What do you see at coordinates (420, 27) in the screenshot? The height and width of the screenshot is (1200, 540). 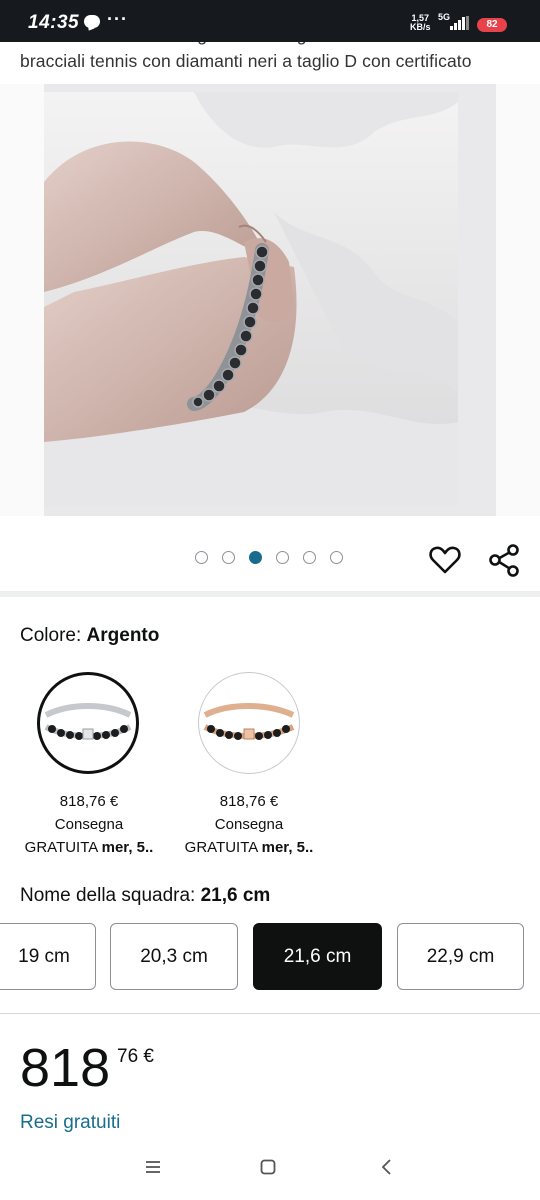 I see `network-speed-unit: KB/s` at bounding box center [420, 27].